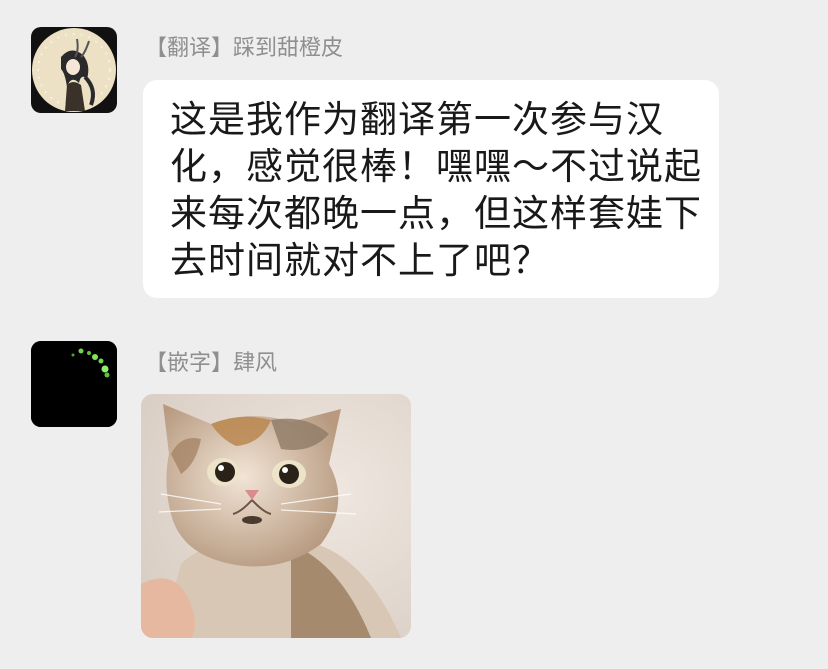 The height and width of the screenshot is (669, 828). Describe the element at coordinates (211, 363) in the screenshot. I see `sender-name: 【嵌字】肆风` at that location.